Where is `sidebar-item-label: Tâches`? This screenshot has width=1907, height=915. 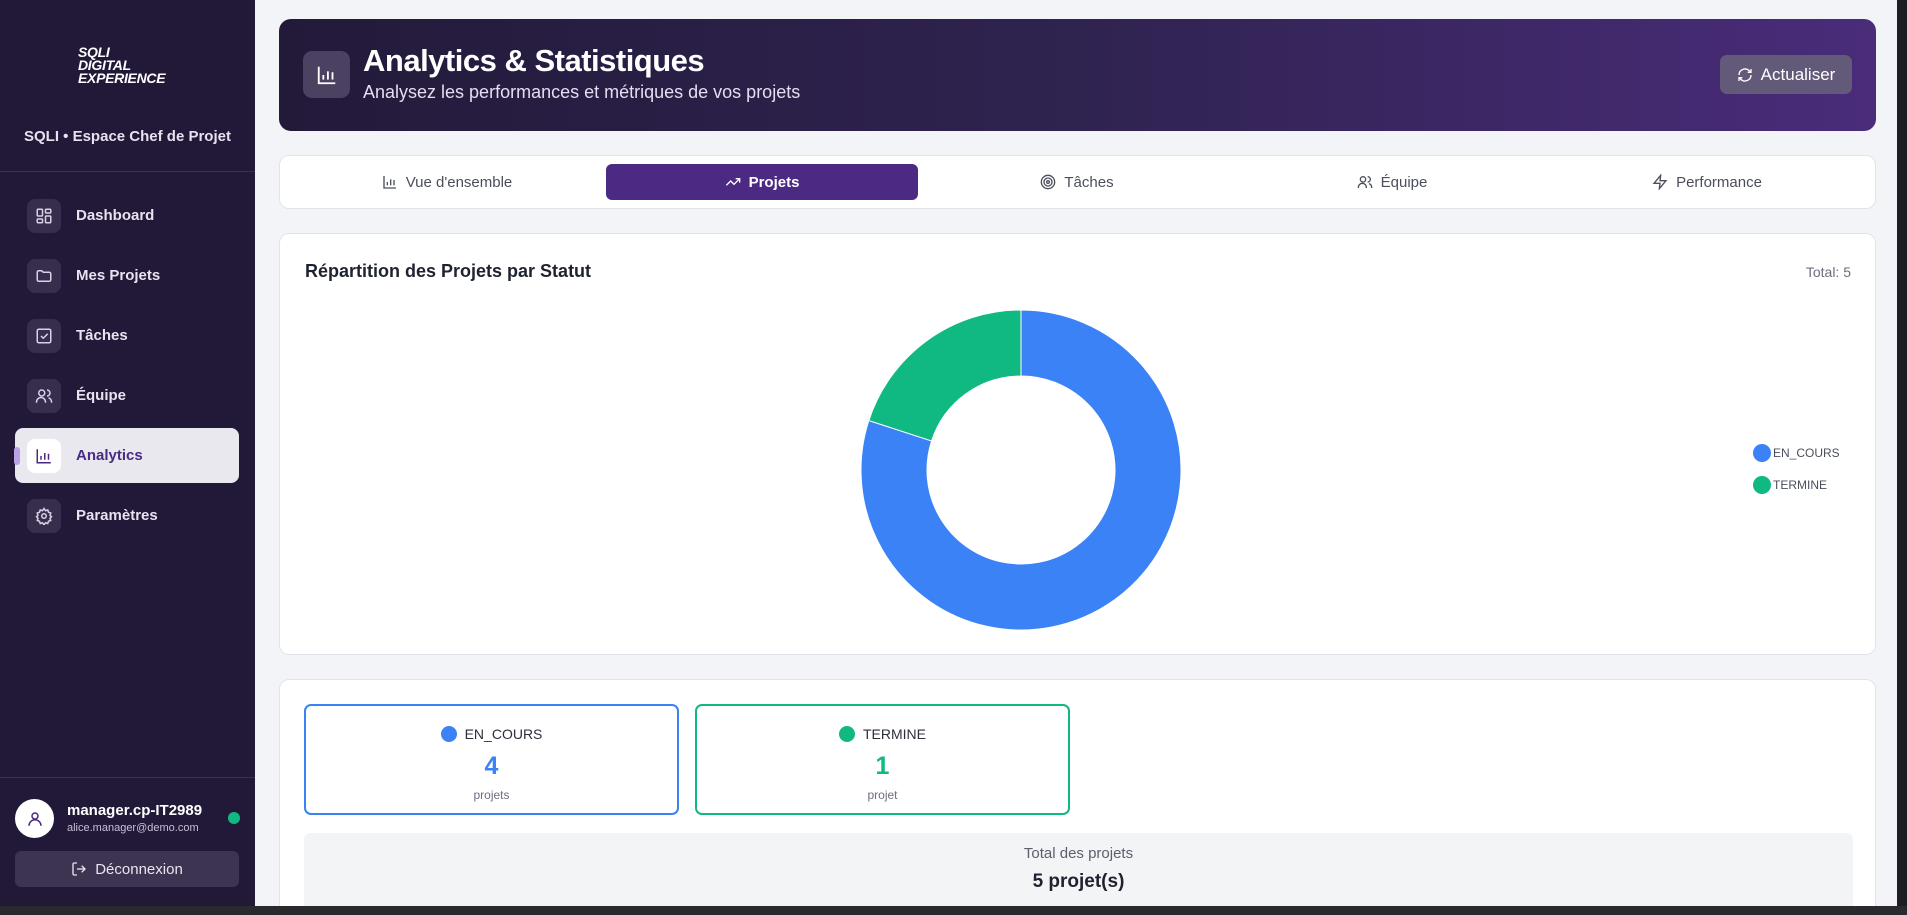
sidebar-item-label: Tâches is located at coordinates (102, 335).